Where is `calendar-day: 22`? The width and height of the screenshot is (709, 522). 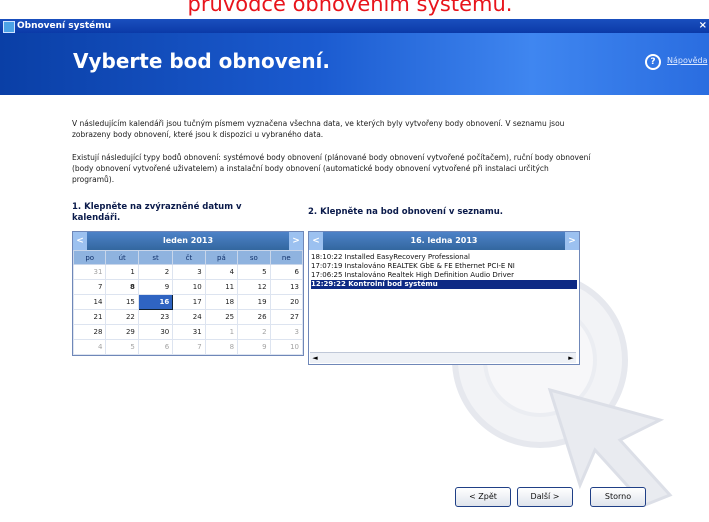
calendar-day: 22 is located at coordinates (122, 317).